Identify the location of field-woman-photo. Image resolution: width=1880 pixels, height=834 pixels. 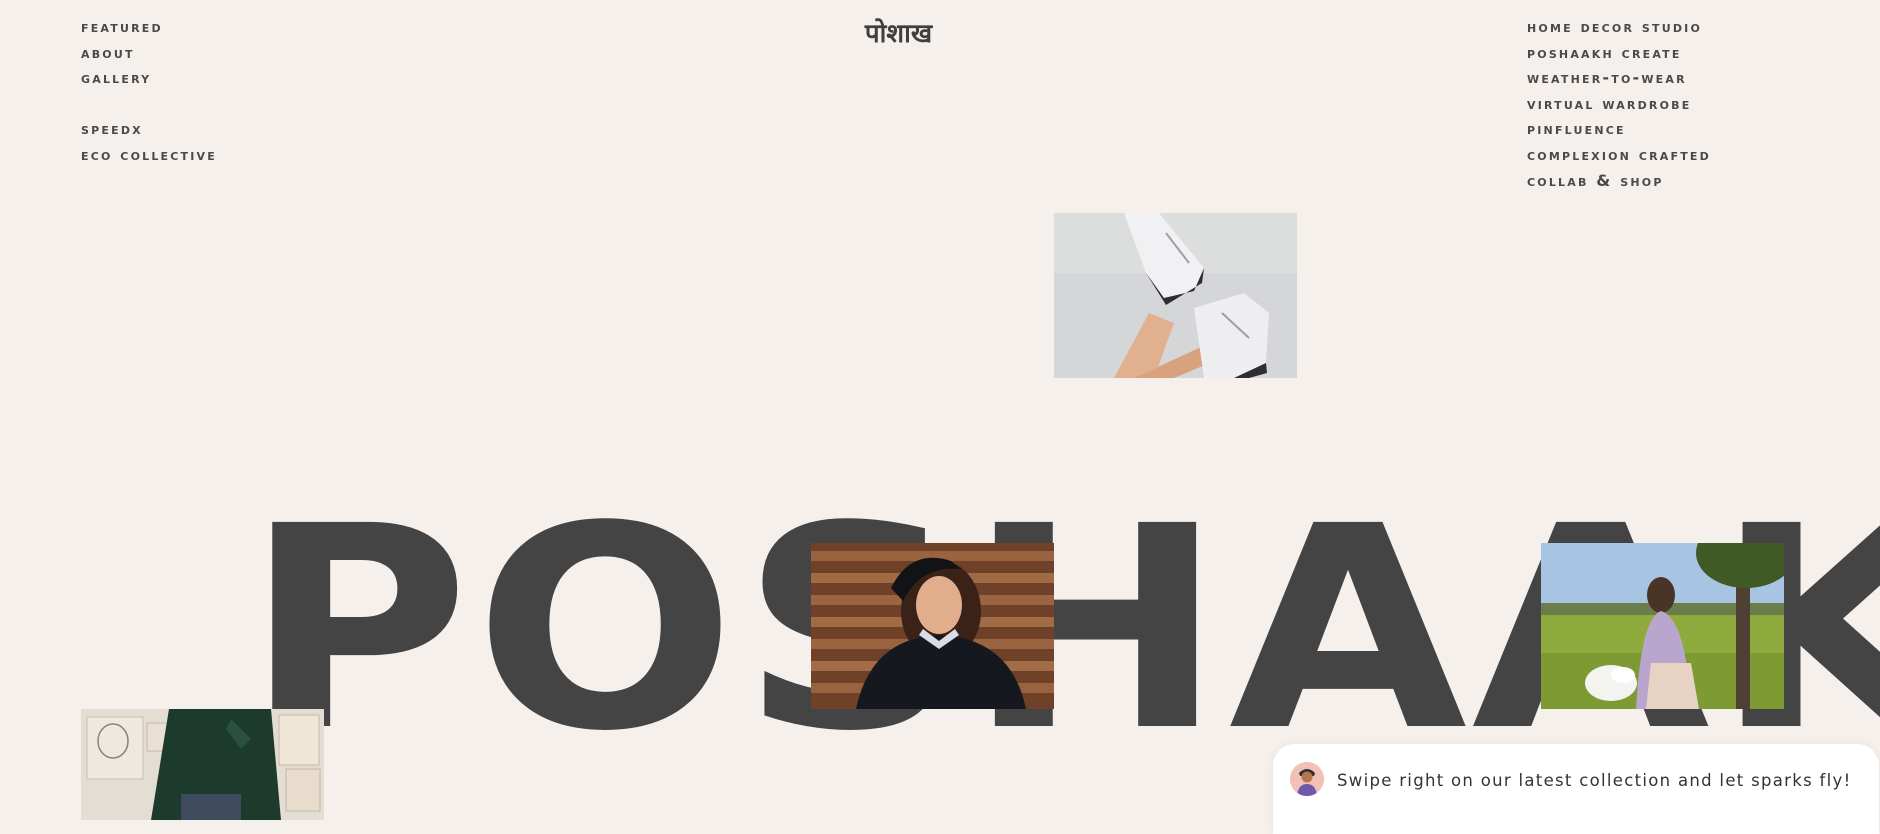
(1662, 626).